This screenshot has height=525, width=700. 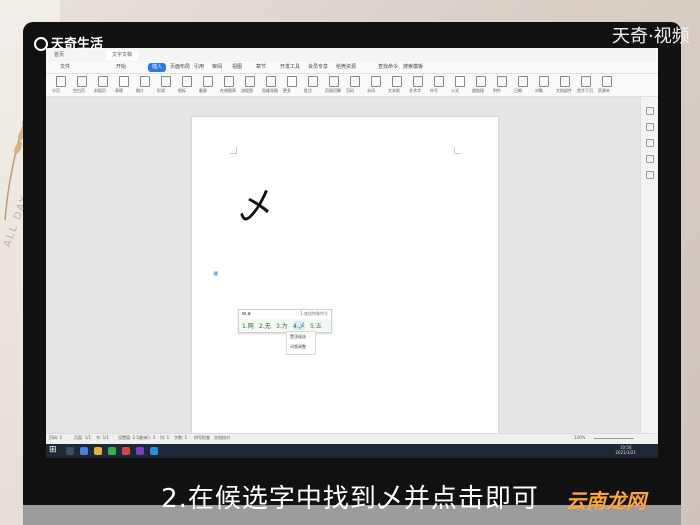 What do you see at coordinates (119, 90) in the screenshot?
I see `ribbon-button-label: 表格` at bounding box center [119, 90].